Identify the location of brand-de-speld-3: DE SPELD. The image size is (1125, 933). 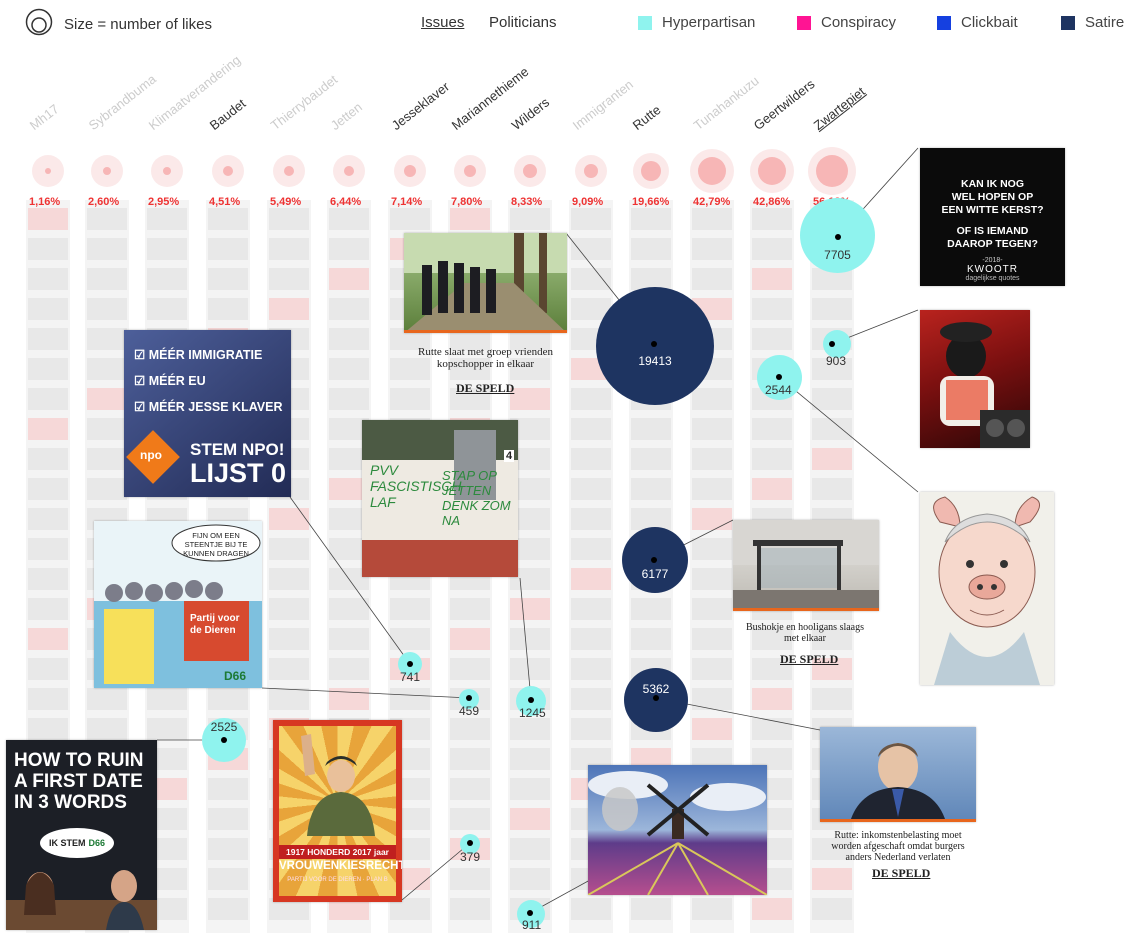
(901, 873).